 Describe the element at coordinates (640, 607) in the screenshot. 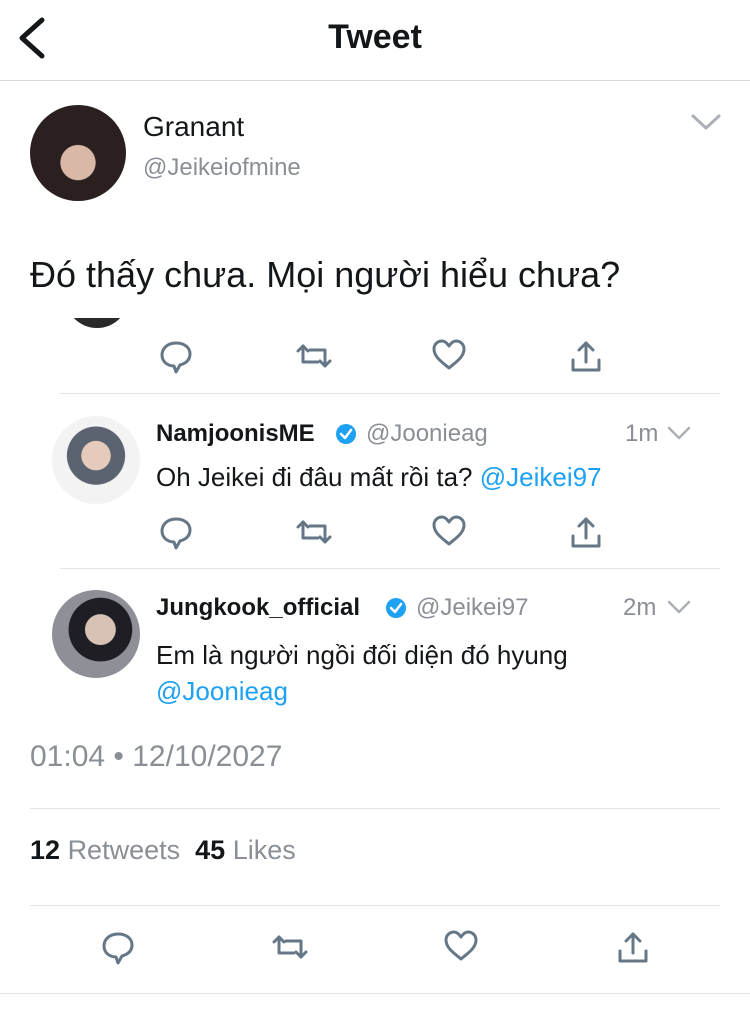

I see `reply-time: 2m` at that location.